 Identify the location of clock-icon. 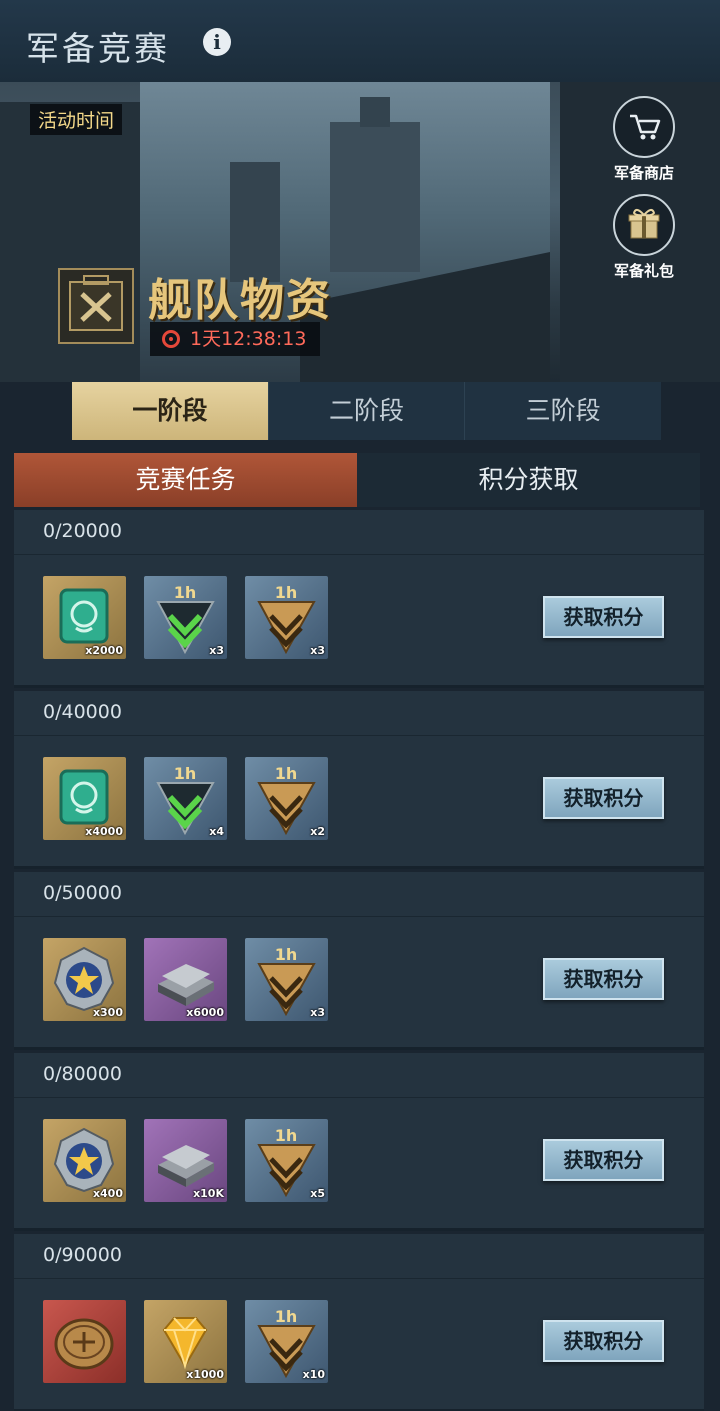
(171, 339).